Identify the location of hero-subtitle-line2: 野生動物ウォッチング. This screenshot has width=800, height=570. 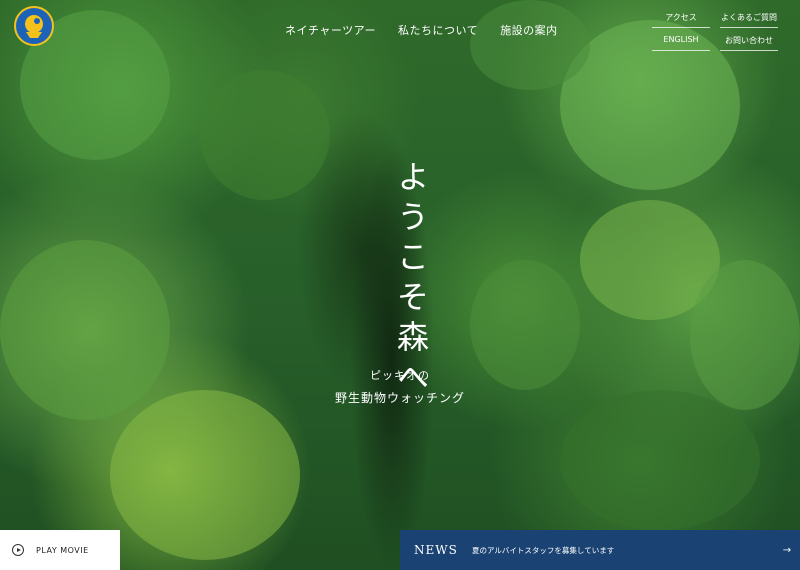
(399, 398).